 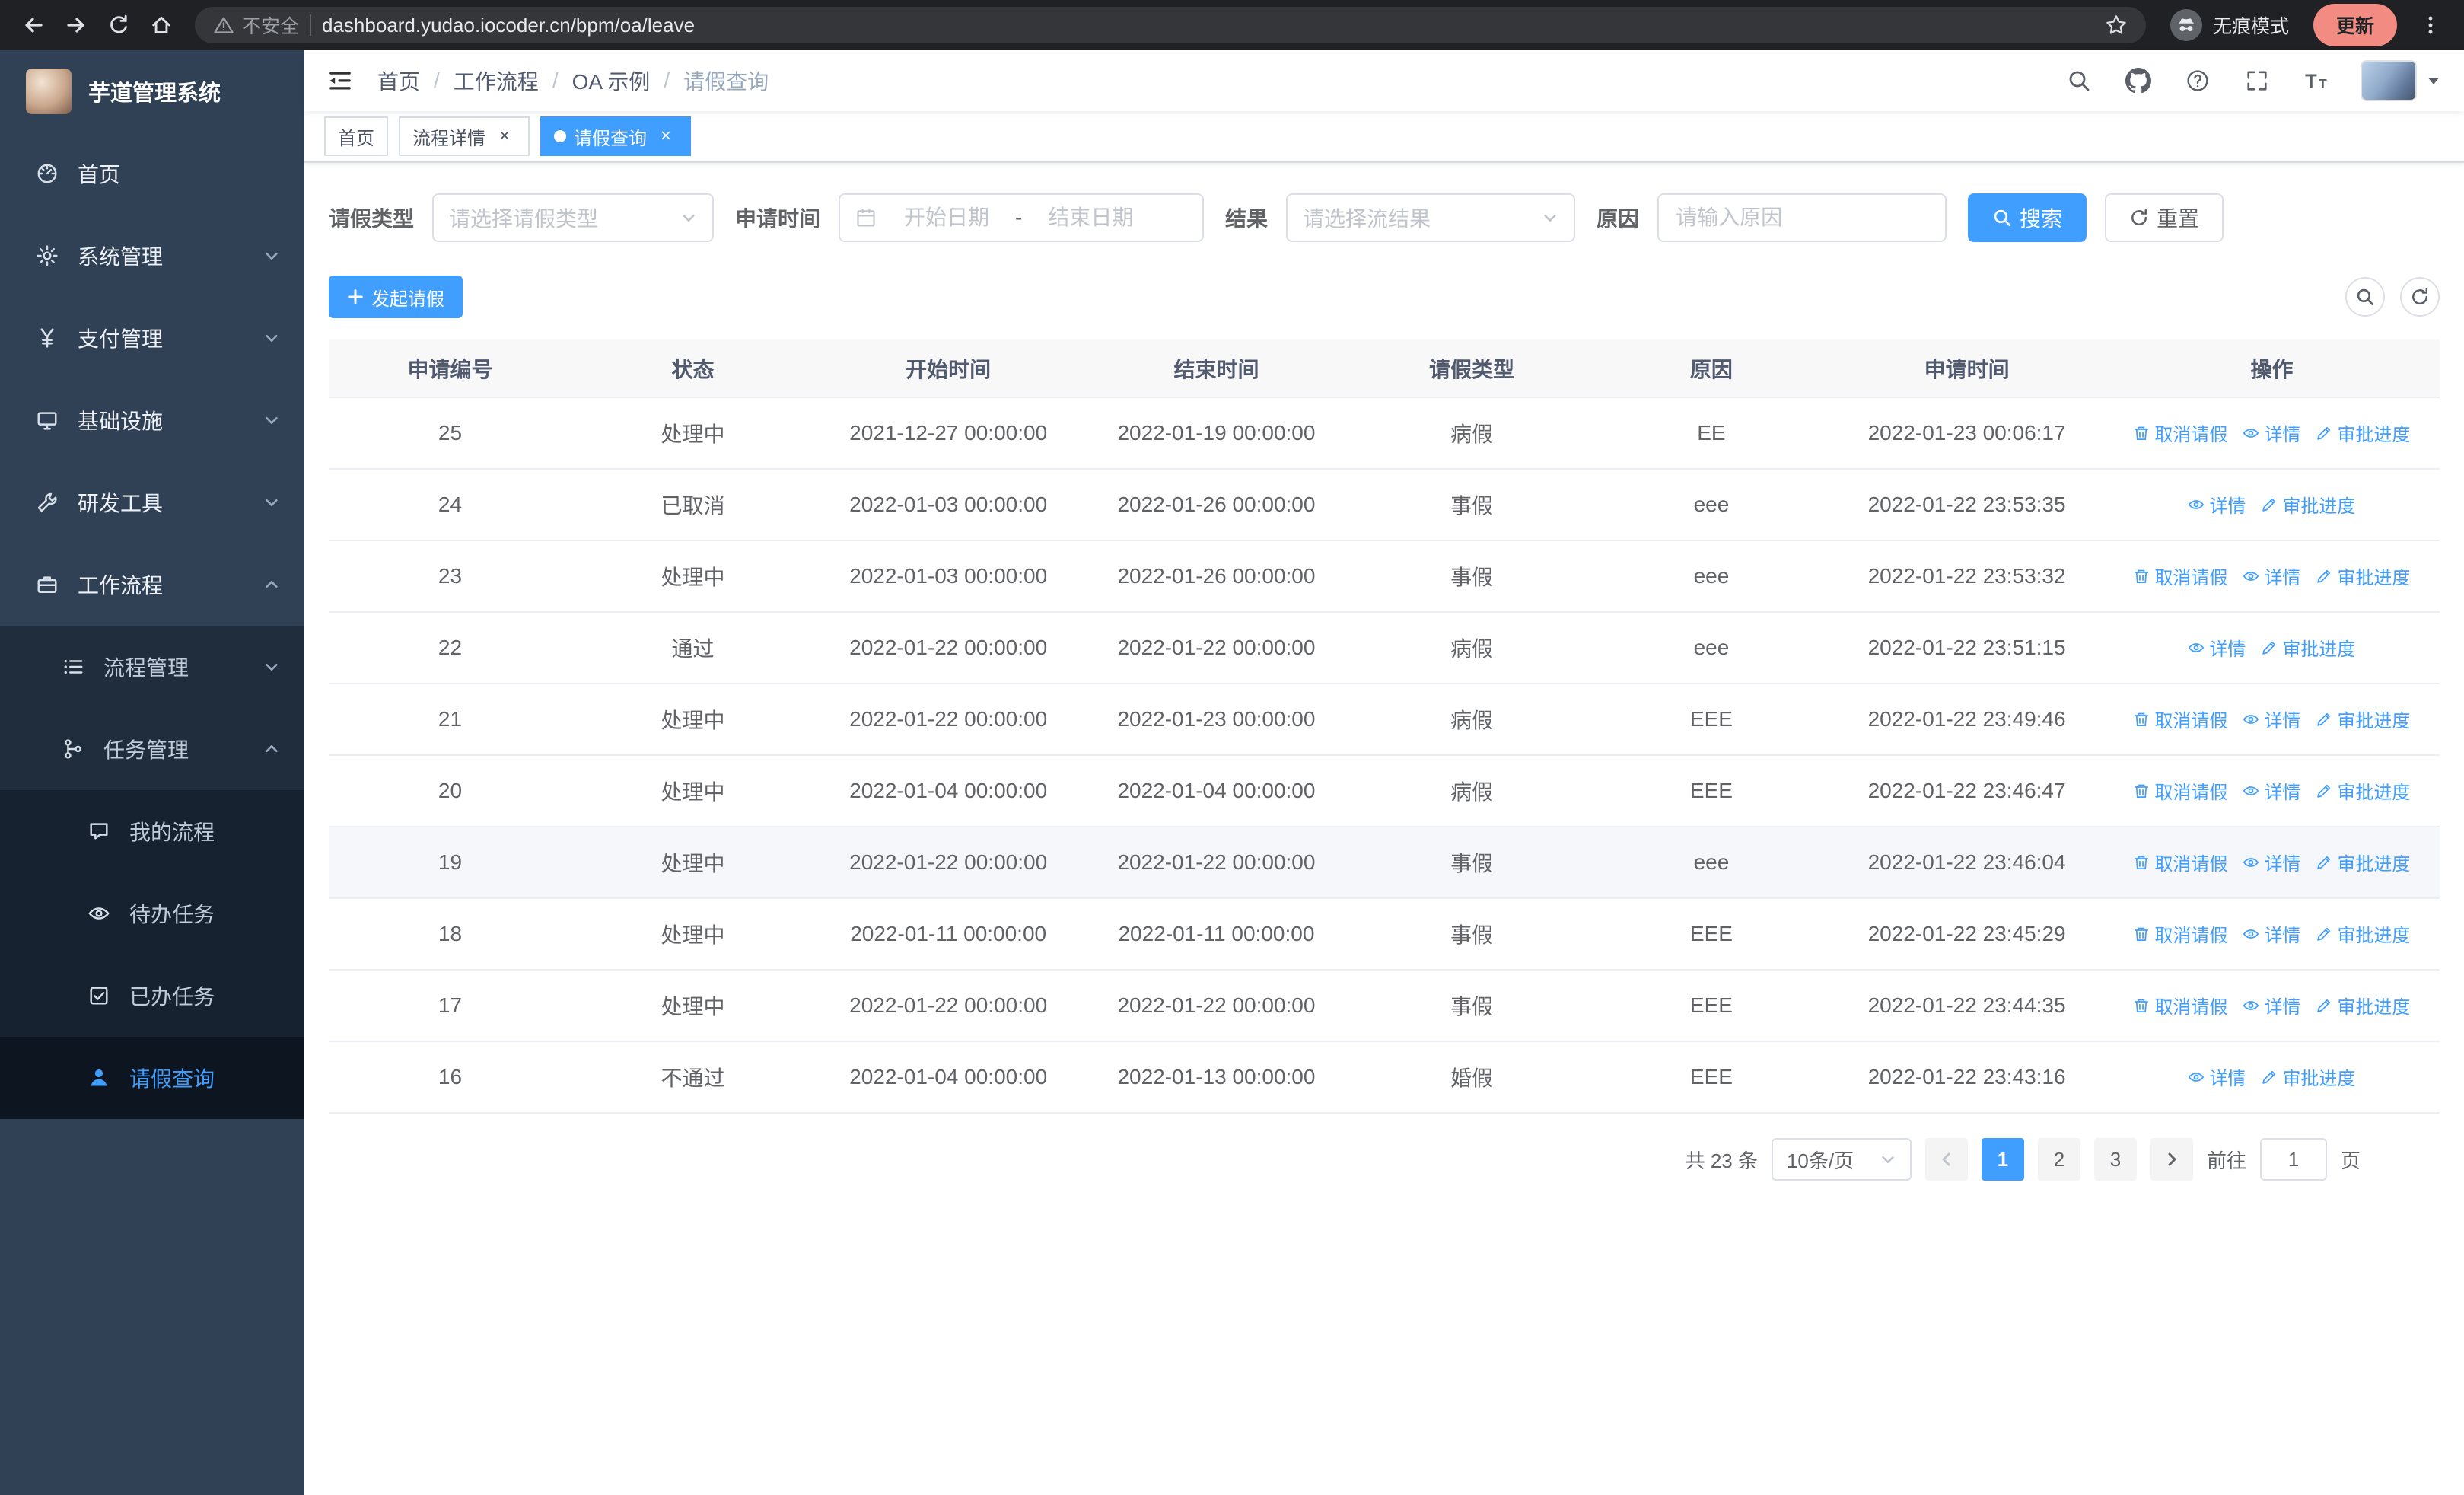 I want to click on table-toolbar-right, so click(x=2392, y=297).